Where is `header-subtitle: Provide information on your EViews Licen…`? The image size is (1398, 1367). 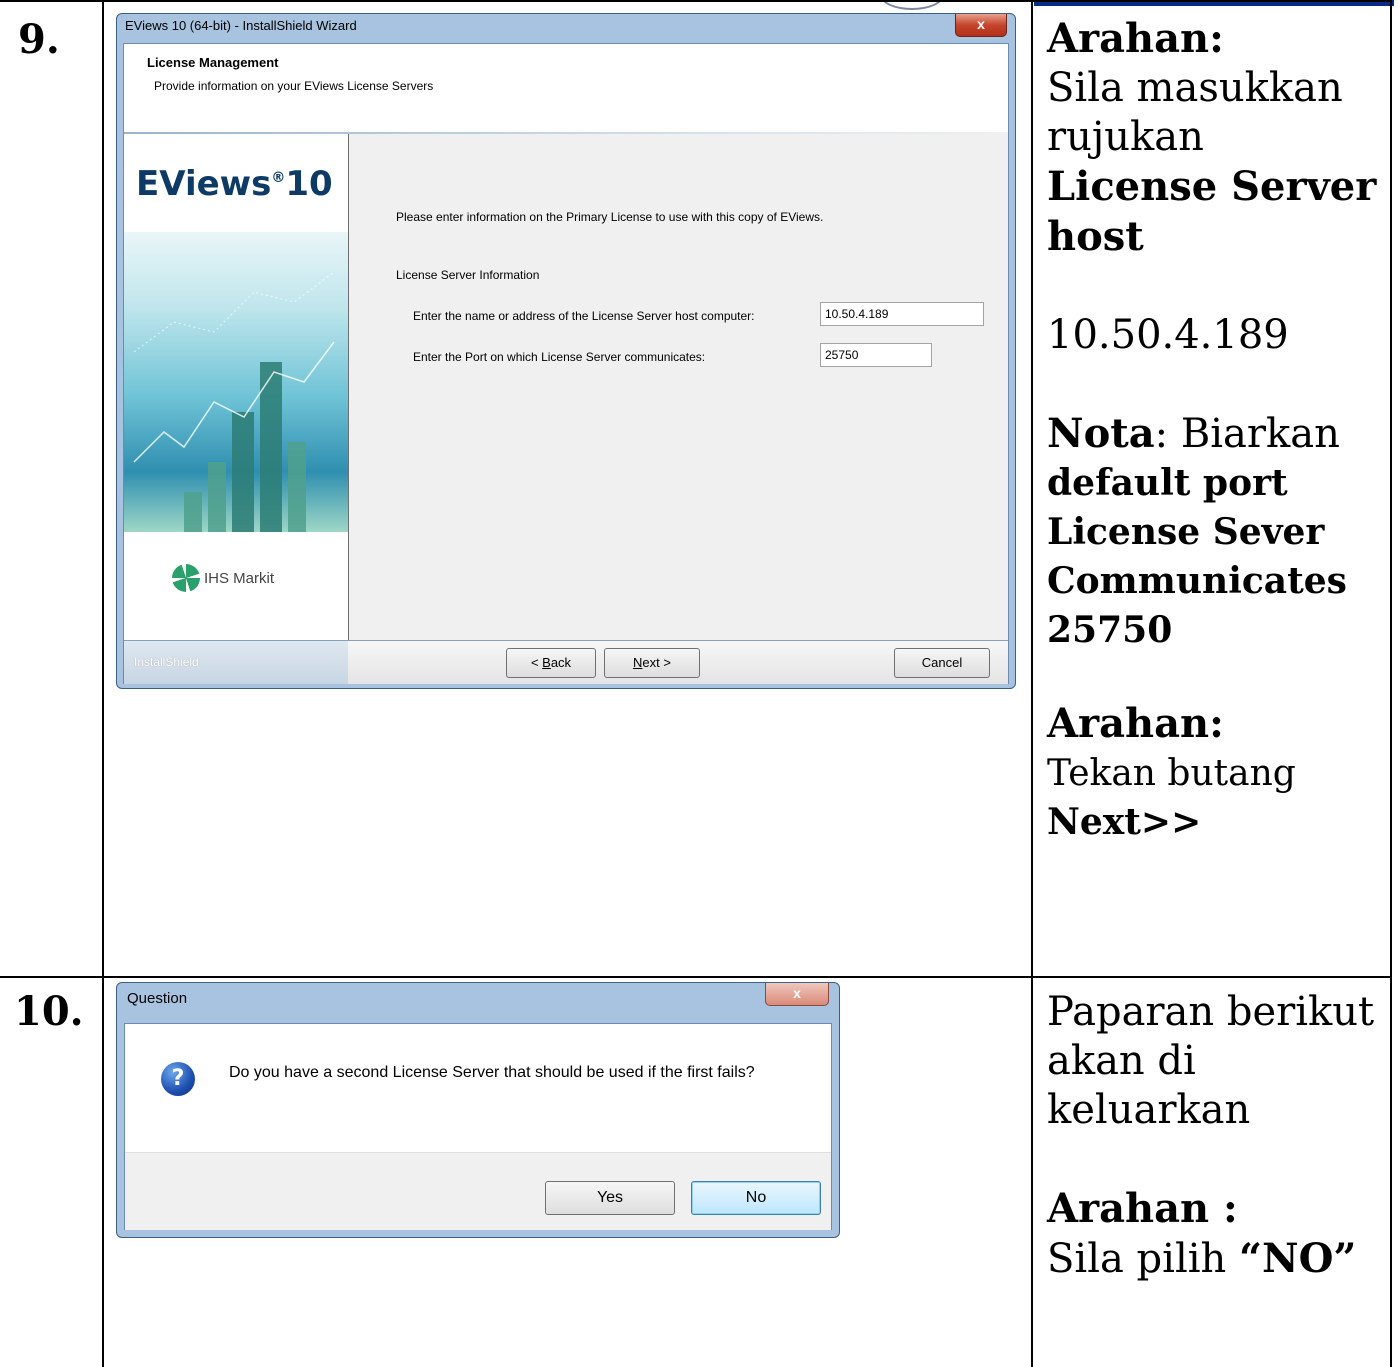 header-subtitle: Provide information on your EViews Licen… is located at coordinates (294, 86).